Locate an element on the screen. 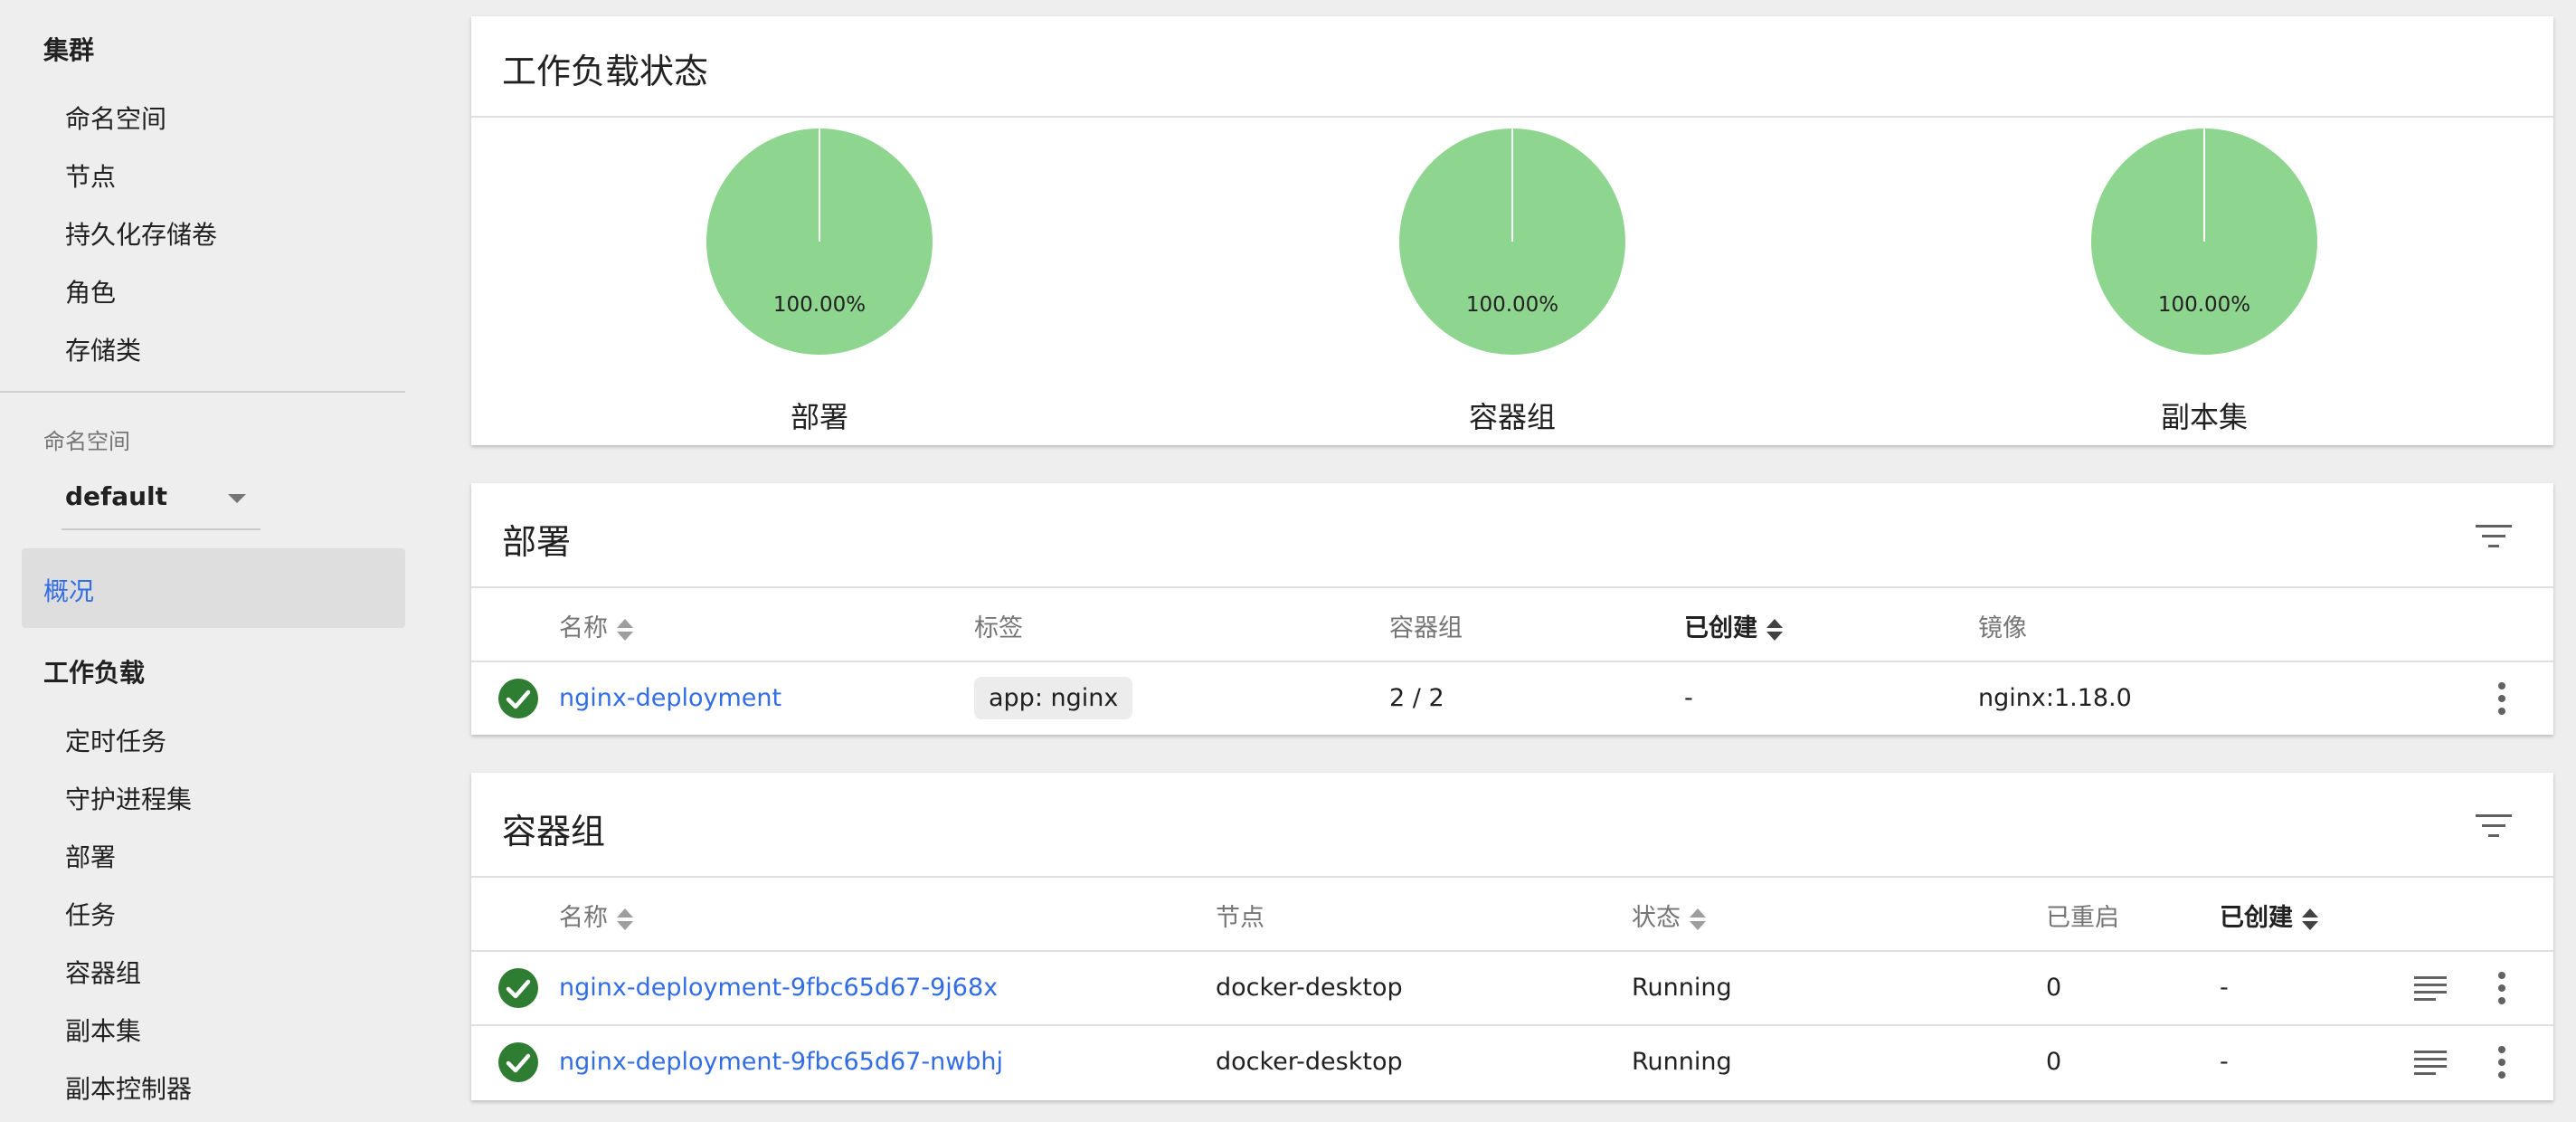 The image size is (2576, 1122). nav-item-pods: 容器组 is located at coordinates (103, 972).